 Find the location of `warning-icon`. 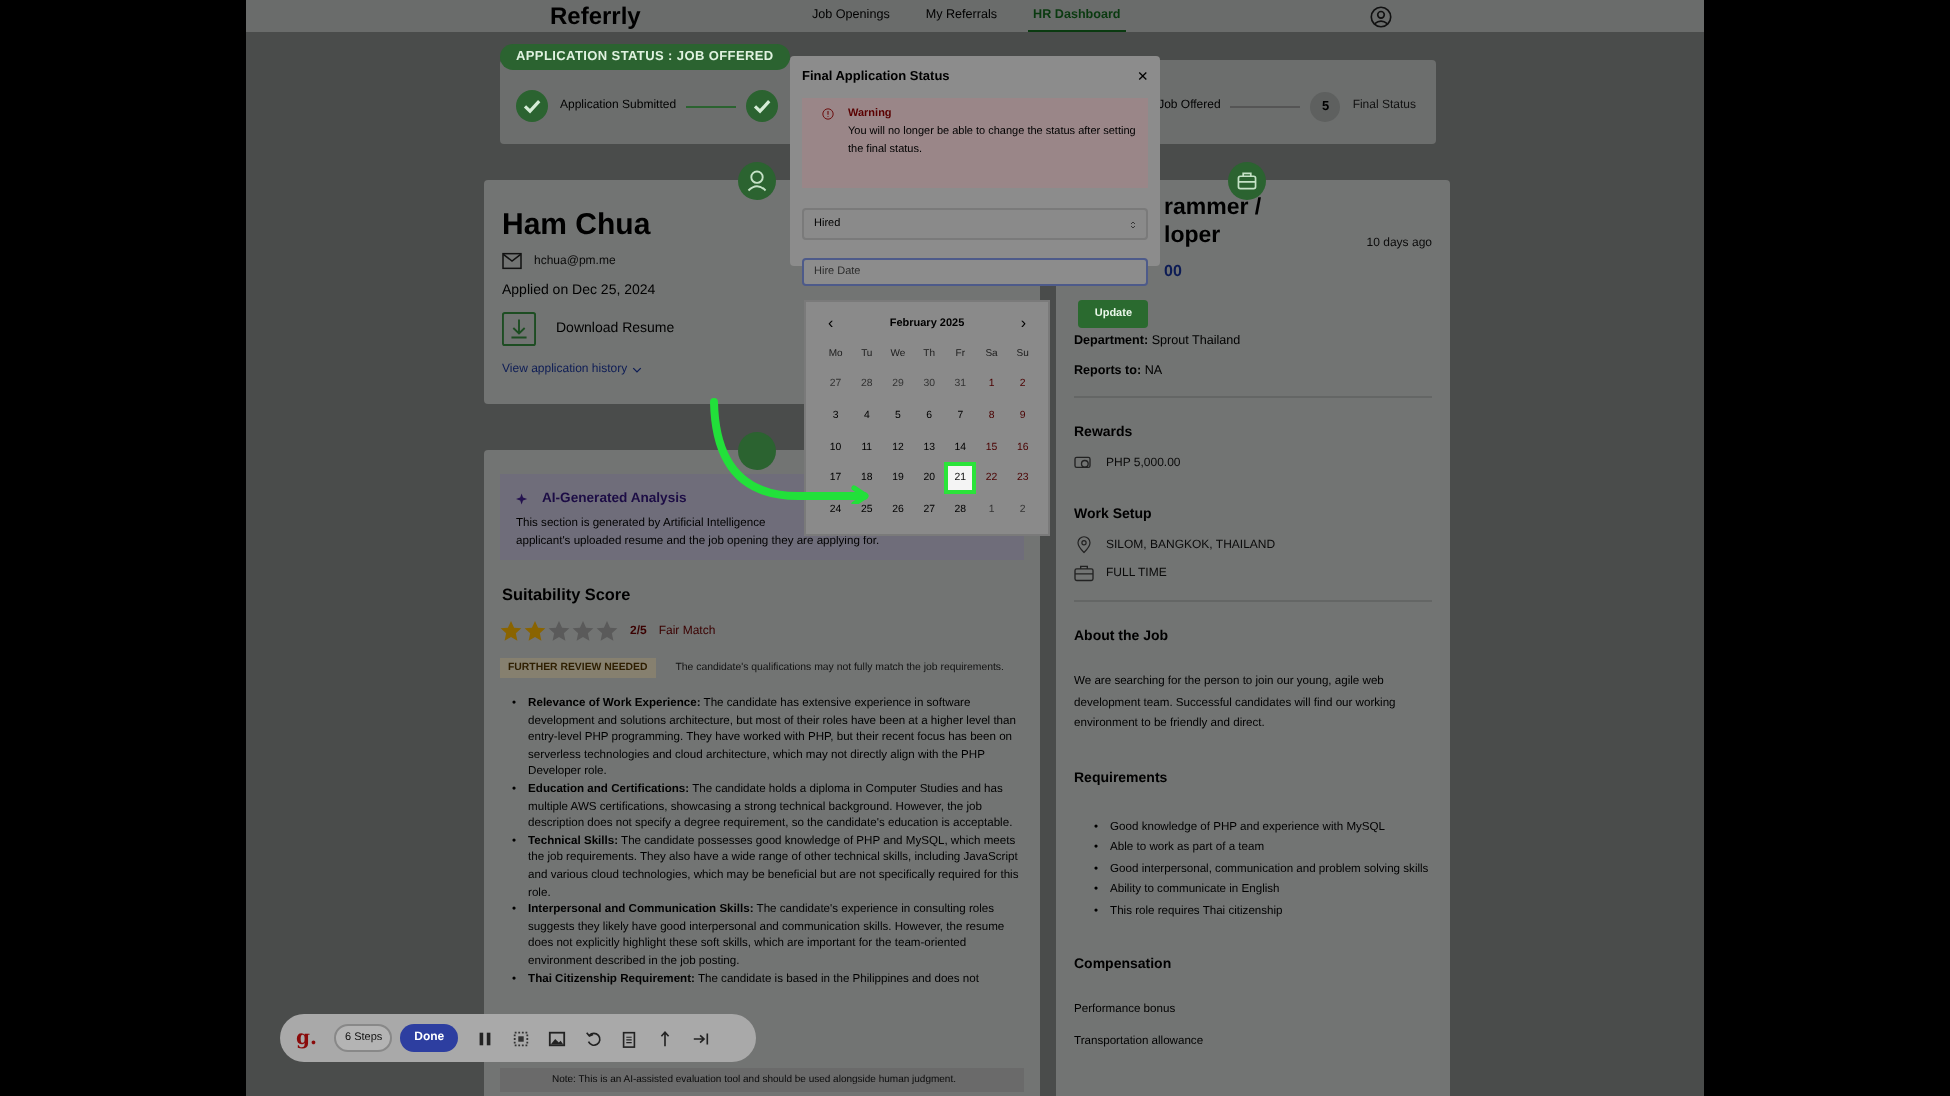

warning-icon is located at coordinates (828, 114).